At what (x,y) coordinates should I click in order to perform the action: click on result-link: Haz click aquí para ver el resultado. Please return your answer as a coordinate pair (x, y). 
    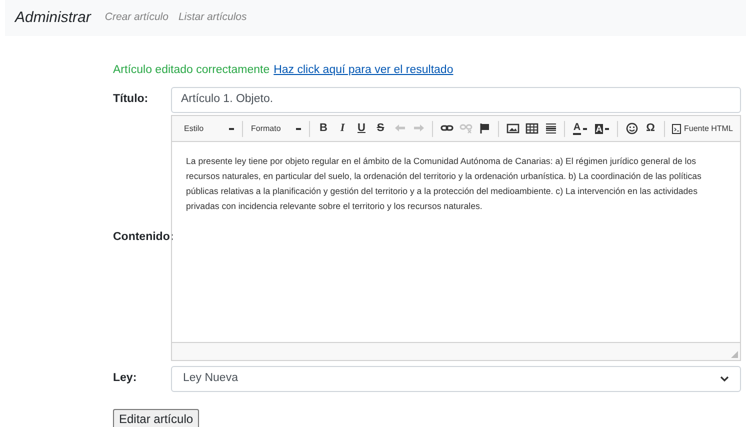
    Looking at the image, I should click on (364, 71).